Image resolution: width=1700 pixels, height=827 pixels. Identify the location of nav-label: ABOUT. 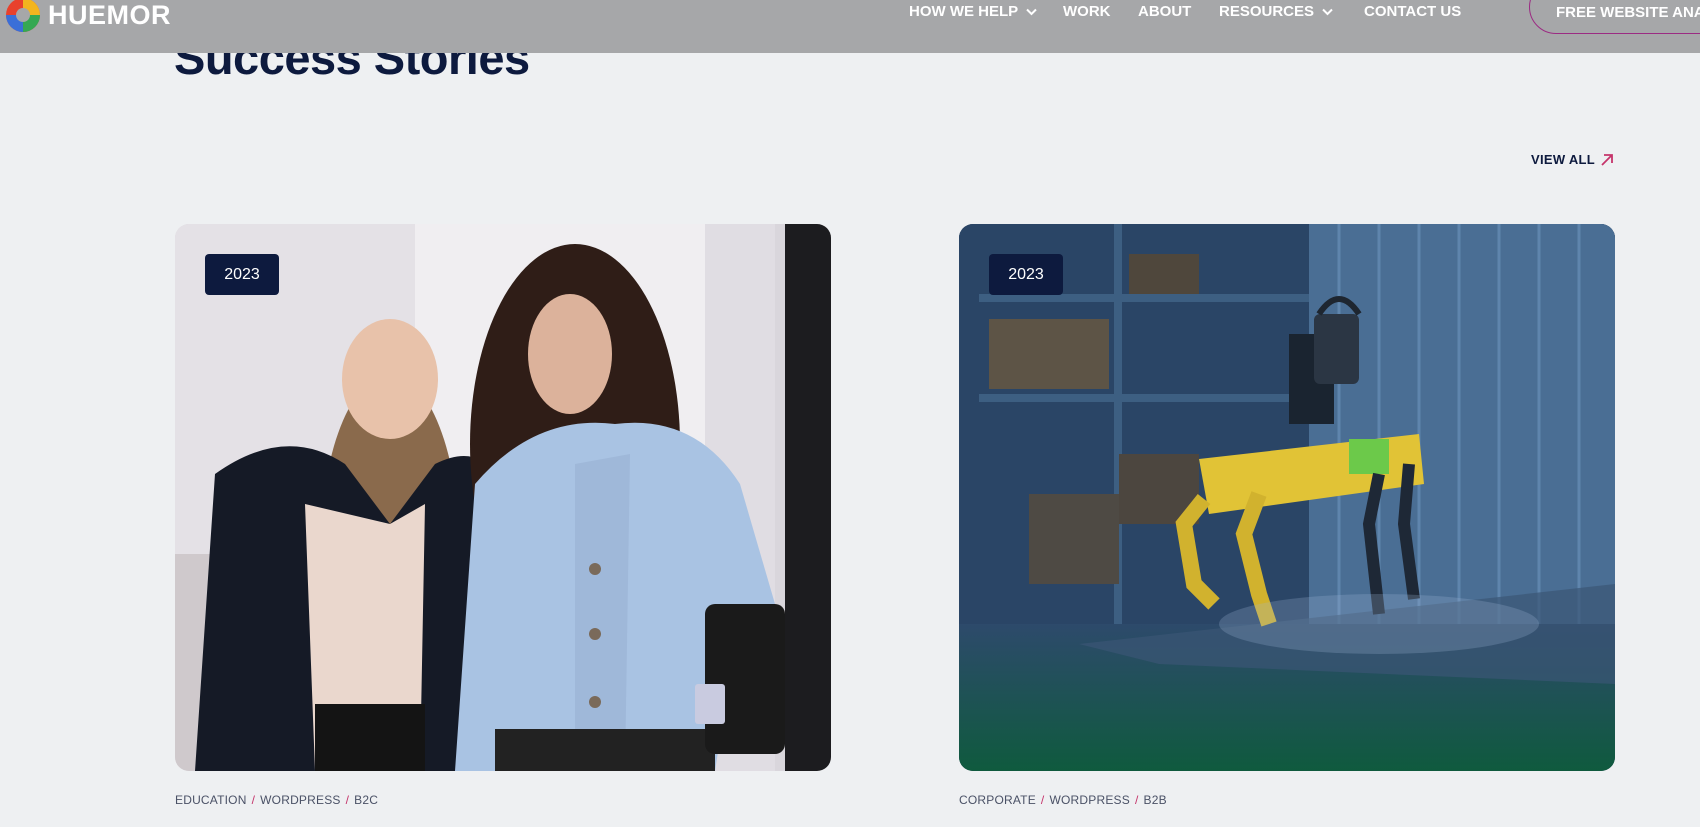
(1165, 11).